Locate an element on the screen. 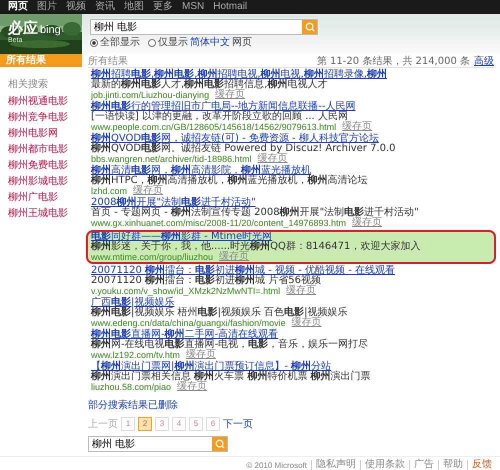 This screenshot has width=500, height=470. result-title-link: 柳州电影直播网-柳州二手网-高清在线观看 is located at coordinates (291, 335).